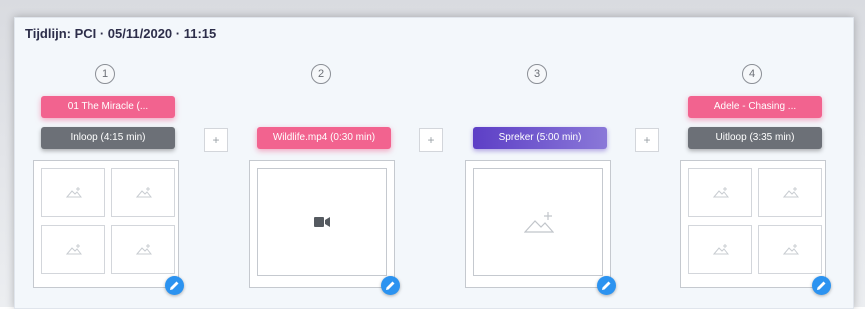 This screenshot has height=309, width=865. Describe the element at coordinates (752, 74) in the screenshot. I see `step-number: 4` at that location.